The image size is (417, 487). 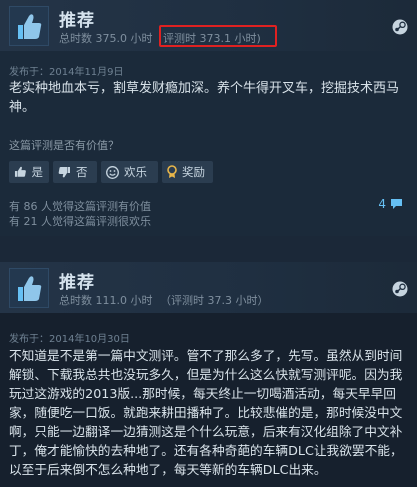 I want to click on award-icon, so click(x=172, y=171).